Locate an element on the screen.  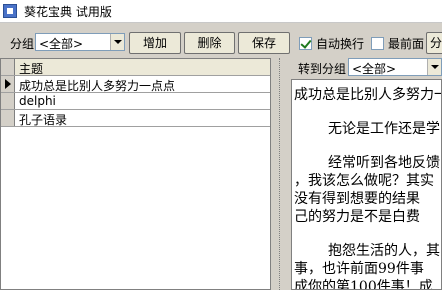
partial-button: 分 is located at coordinates (434, 43).